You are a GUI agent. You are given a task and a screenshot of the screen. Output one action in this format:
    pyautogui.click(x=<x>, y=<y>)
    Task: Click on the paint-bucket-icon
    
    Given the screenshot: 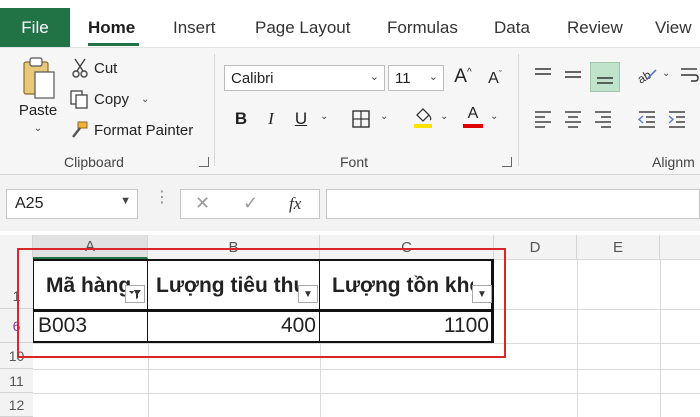 What is the action you would take?
    pyautogui.click(x=423, y=117)
    